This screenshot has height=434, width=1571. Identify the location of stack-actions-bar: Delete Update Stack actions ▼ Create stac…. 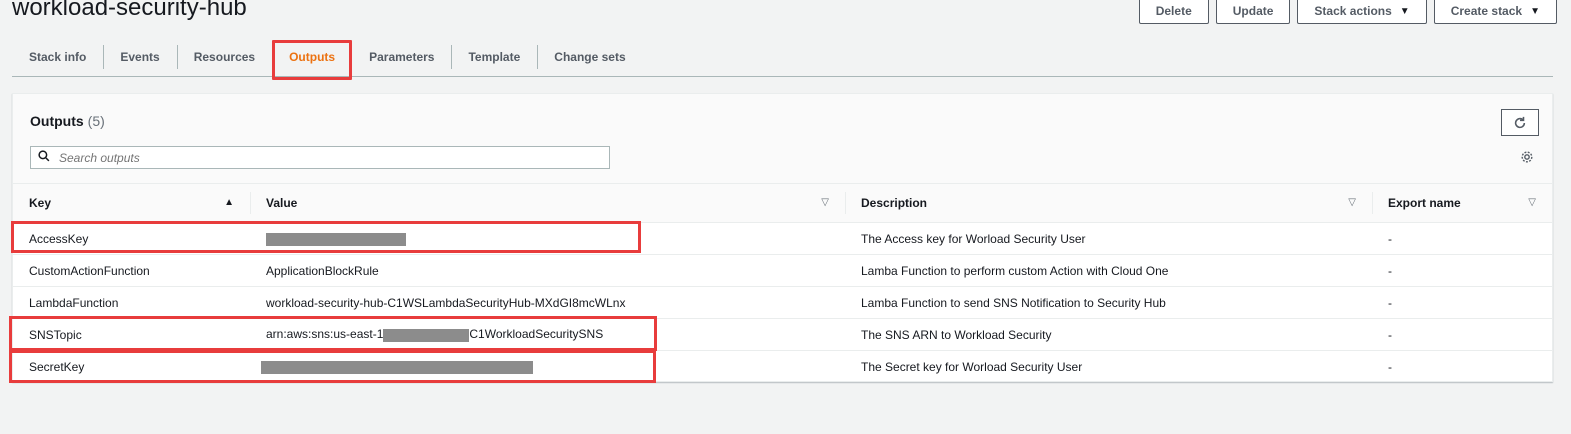
(1347, 12).